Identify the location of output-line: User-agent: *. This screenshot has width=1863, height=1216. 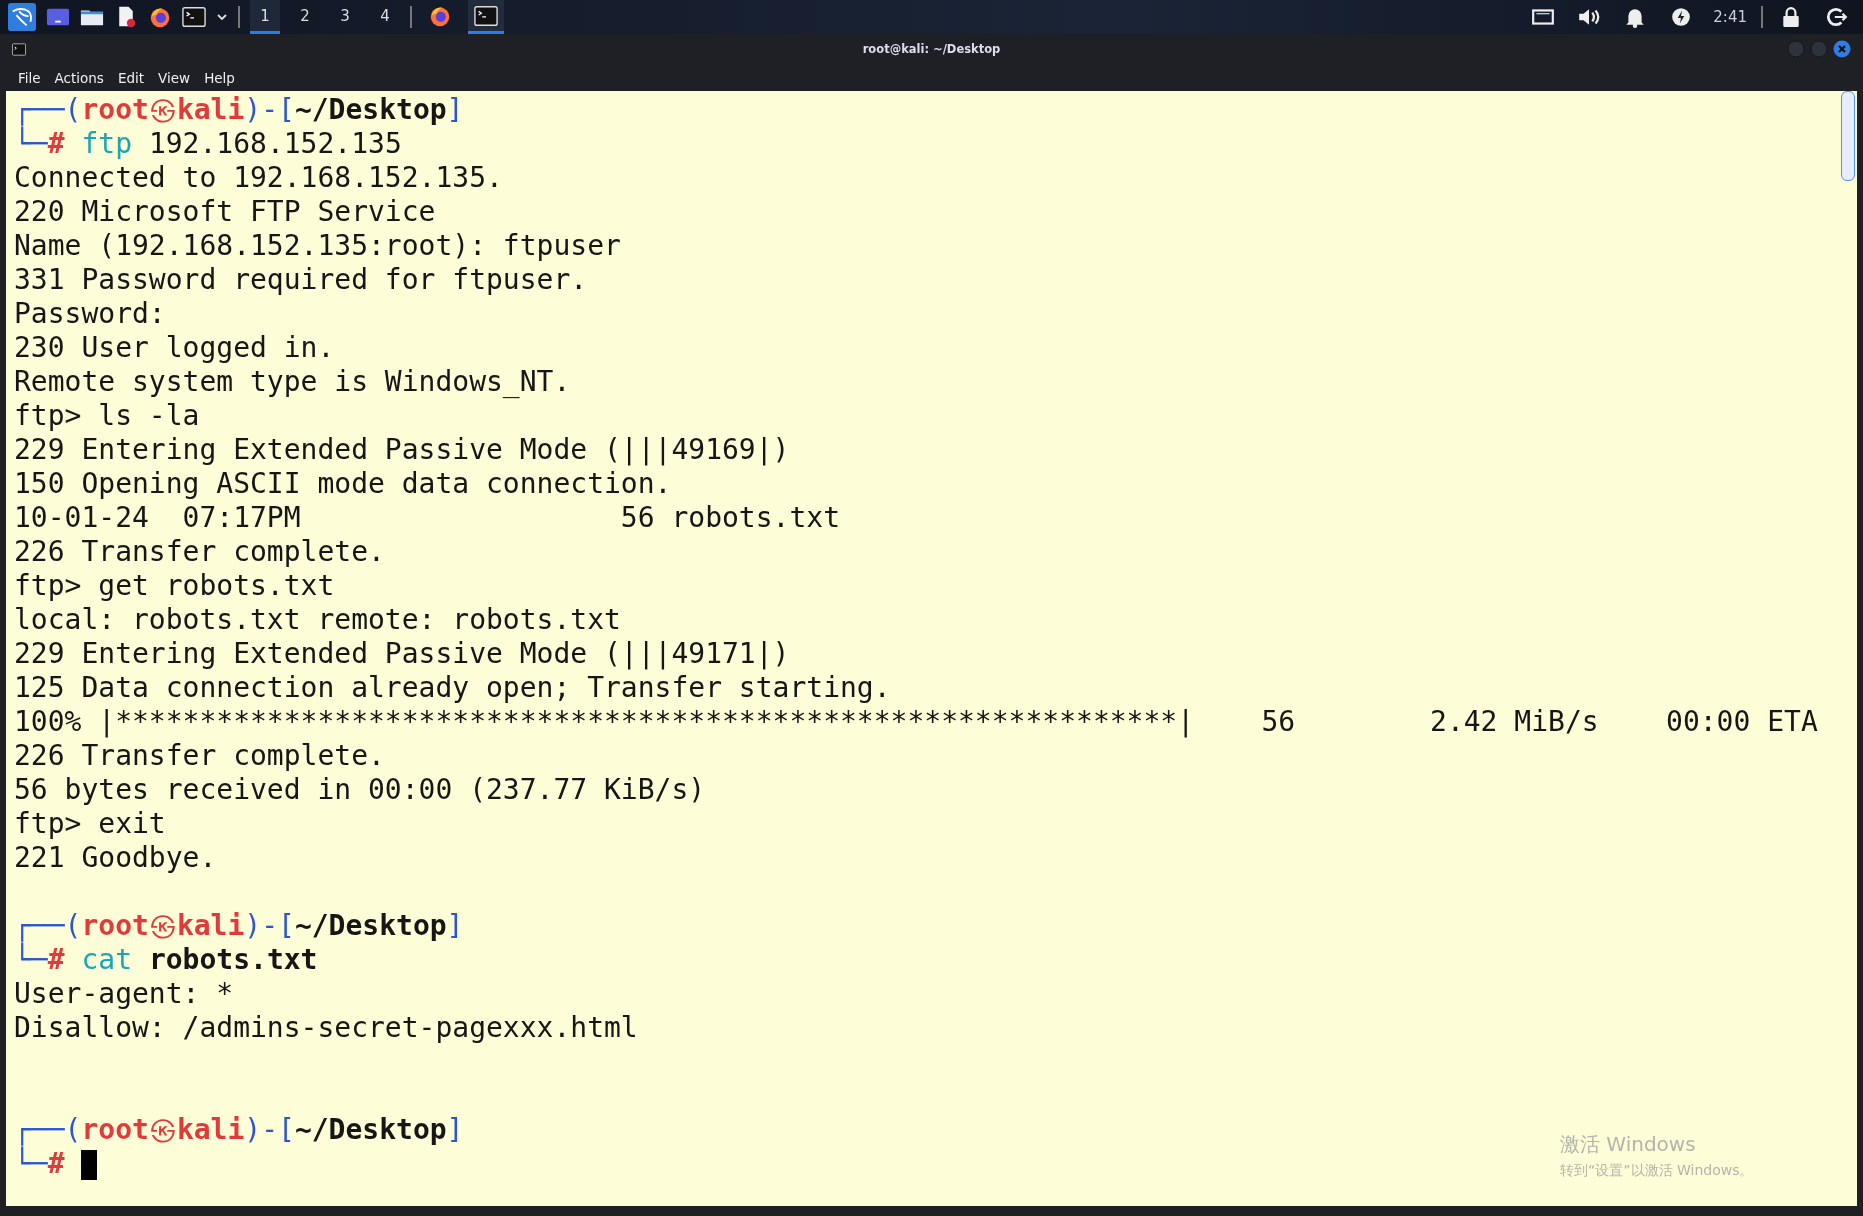
(124, 994).